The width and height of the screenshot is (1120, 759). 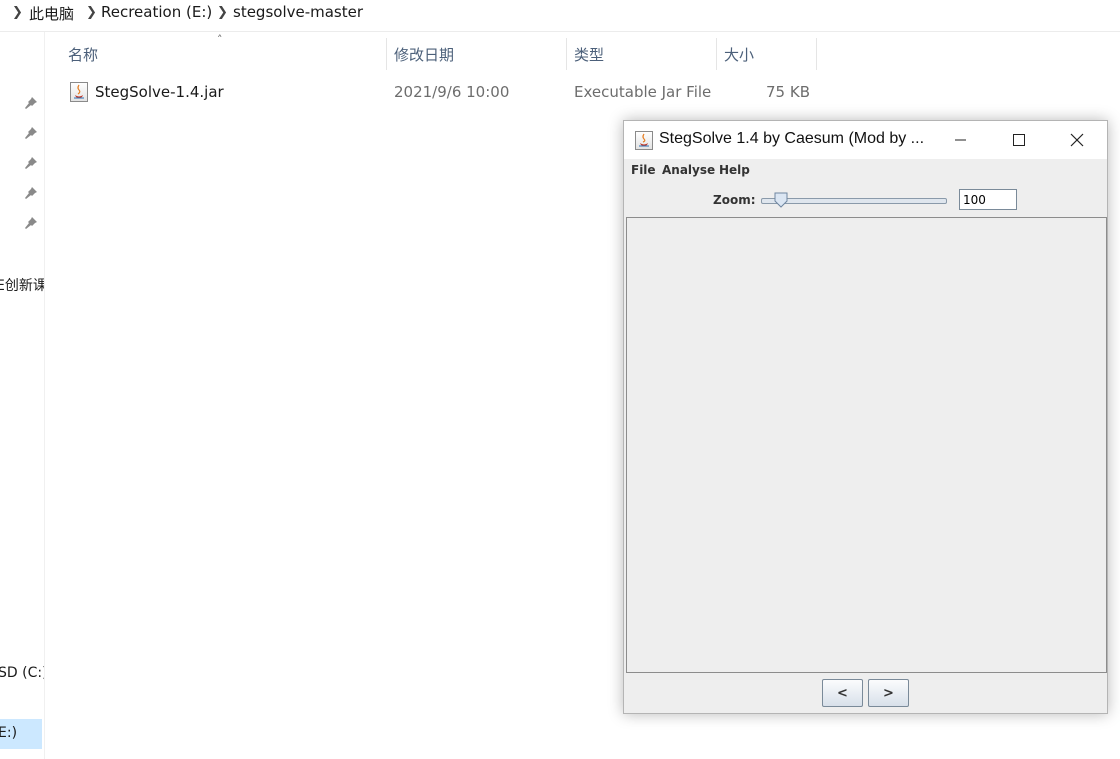 What do you see at coordinates (1019, 140) in the screenshot?
I see `maximize-icon` at bounding box center [1019, 140].